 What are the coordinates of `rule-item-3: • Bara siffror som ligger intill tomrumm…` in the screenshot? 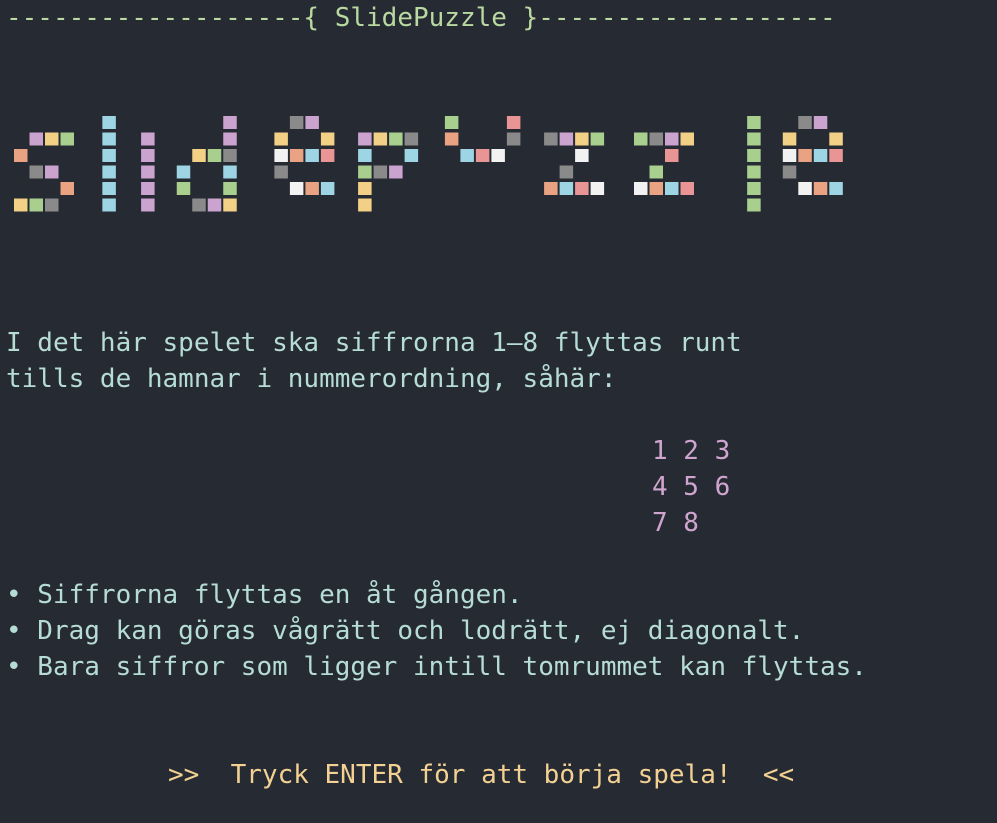 It's located at (436, 667).